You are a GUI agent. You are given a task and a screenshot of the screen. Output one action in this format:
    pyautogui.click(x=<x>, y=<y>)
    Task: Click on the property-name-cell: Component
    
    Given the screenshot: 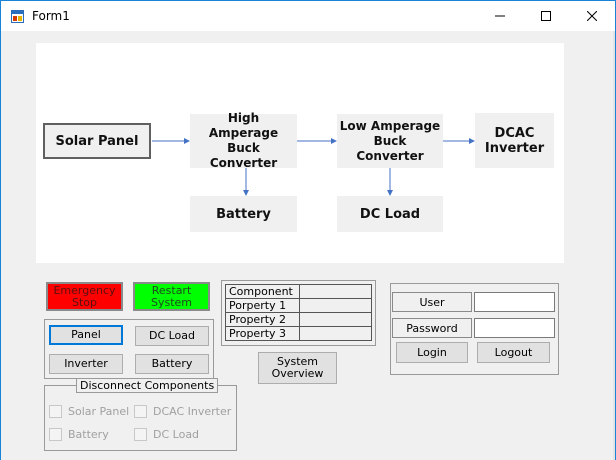 What is the action you would take?
    pyautogui.click(x=262, y=291)
    